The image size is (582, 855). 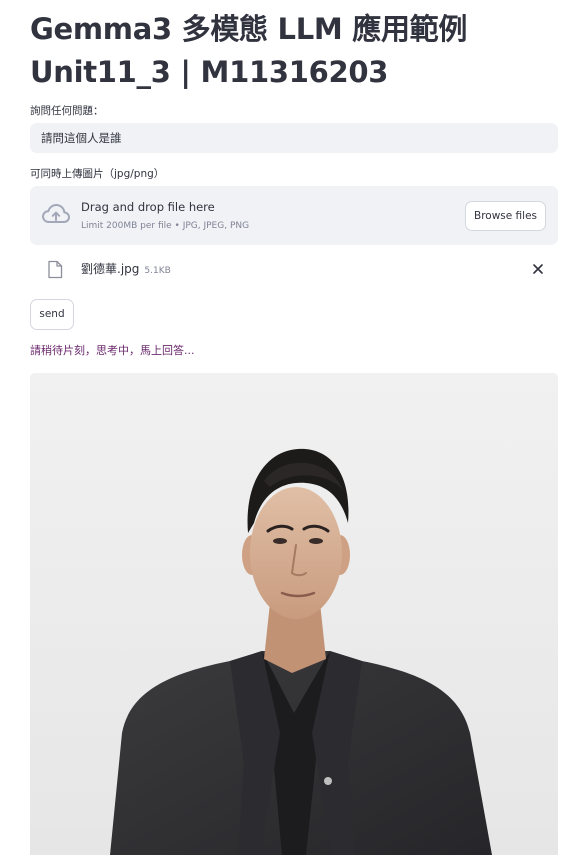 I want to click on page-title-line2: Unit11_3 | M11316203, so click(x=209, y=72).